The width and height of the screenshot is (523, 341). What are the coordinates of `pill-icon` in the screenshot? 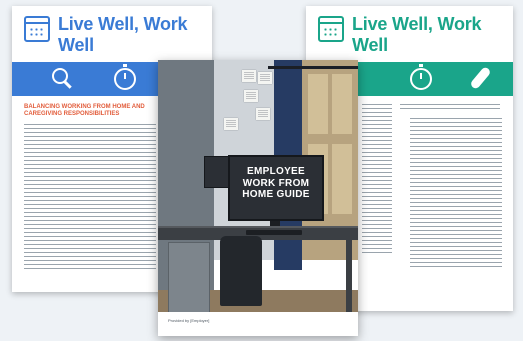 It's located at (480, 78).